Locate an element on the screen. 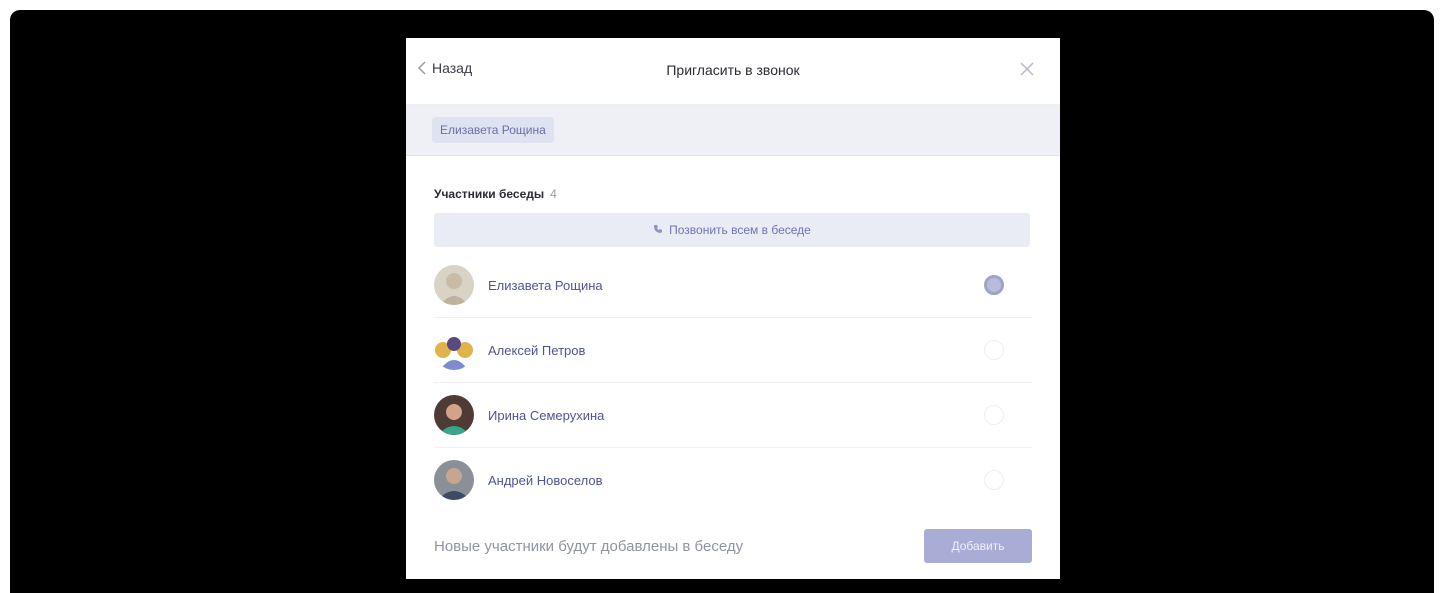 Image resolution: width=1444 pixels, height=593 pixels. call-all-button: Позвонить всем в беседе is located at coordinates (732, 230).